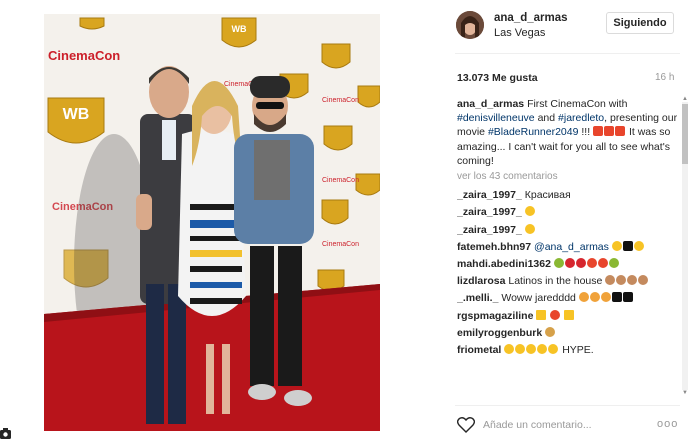  What do you see at coordinates (640, 23) in the screenshot?
I see `following-button: Siguiendo` at bounding box center [640, 23].